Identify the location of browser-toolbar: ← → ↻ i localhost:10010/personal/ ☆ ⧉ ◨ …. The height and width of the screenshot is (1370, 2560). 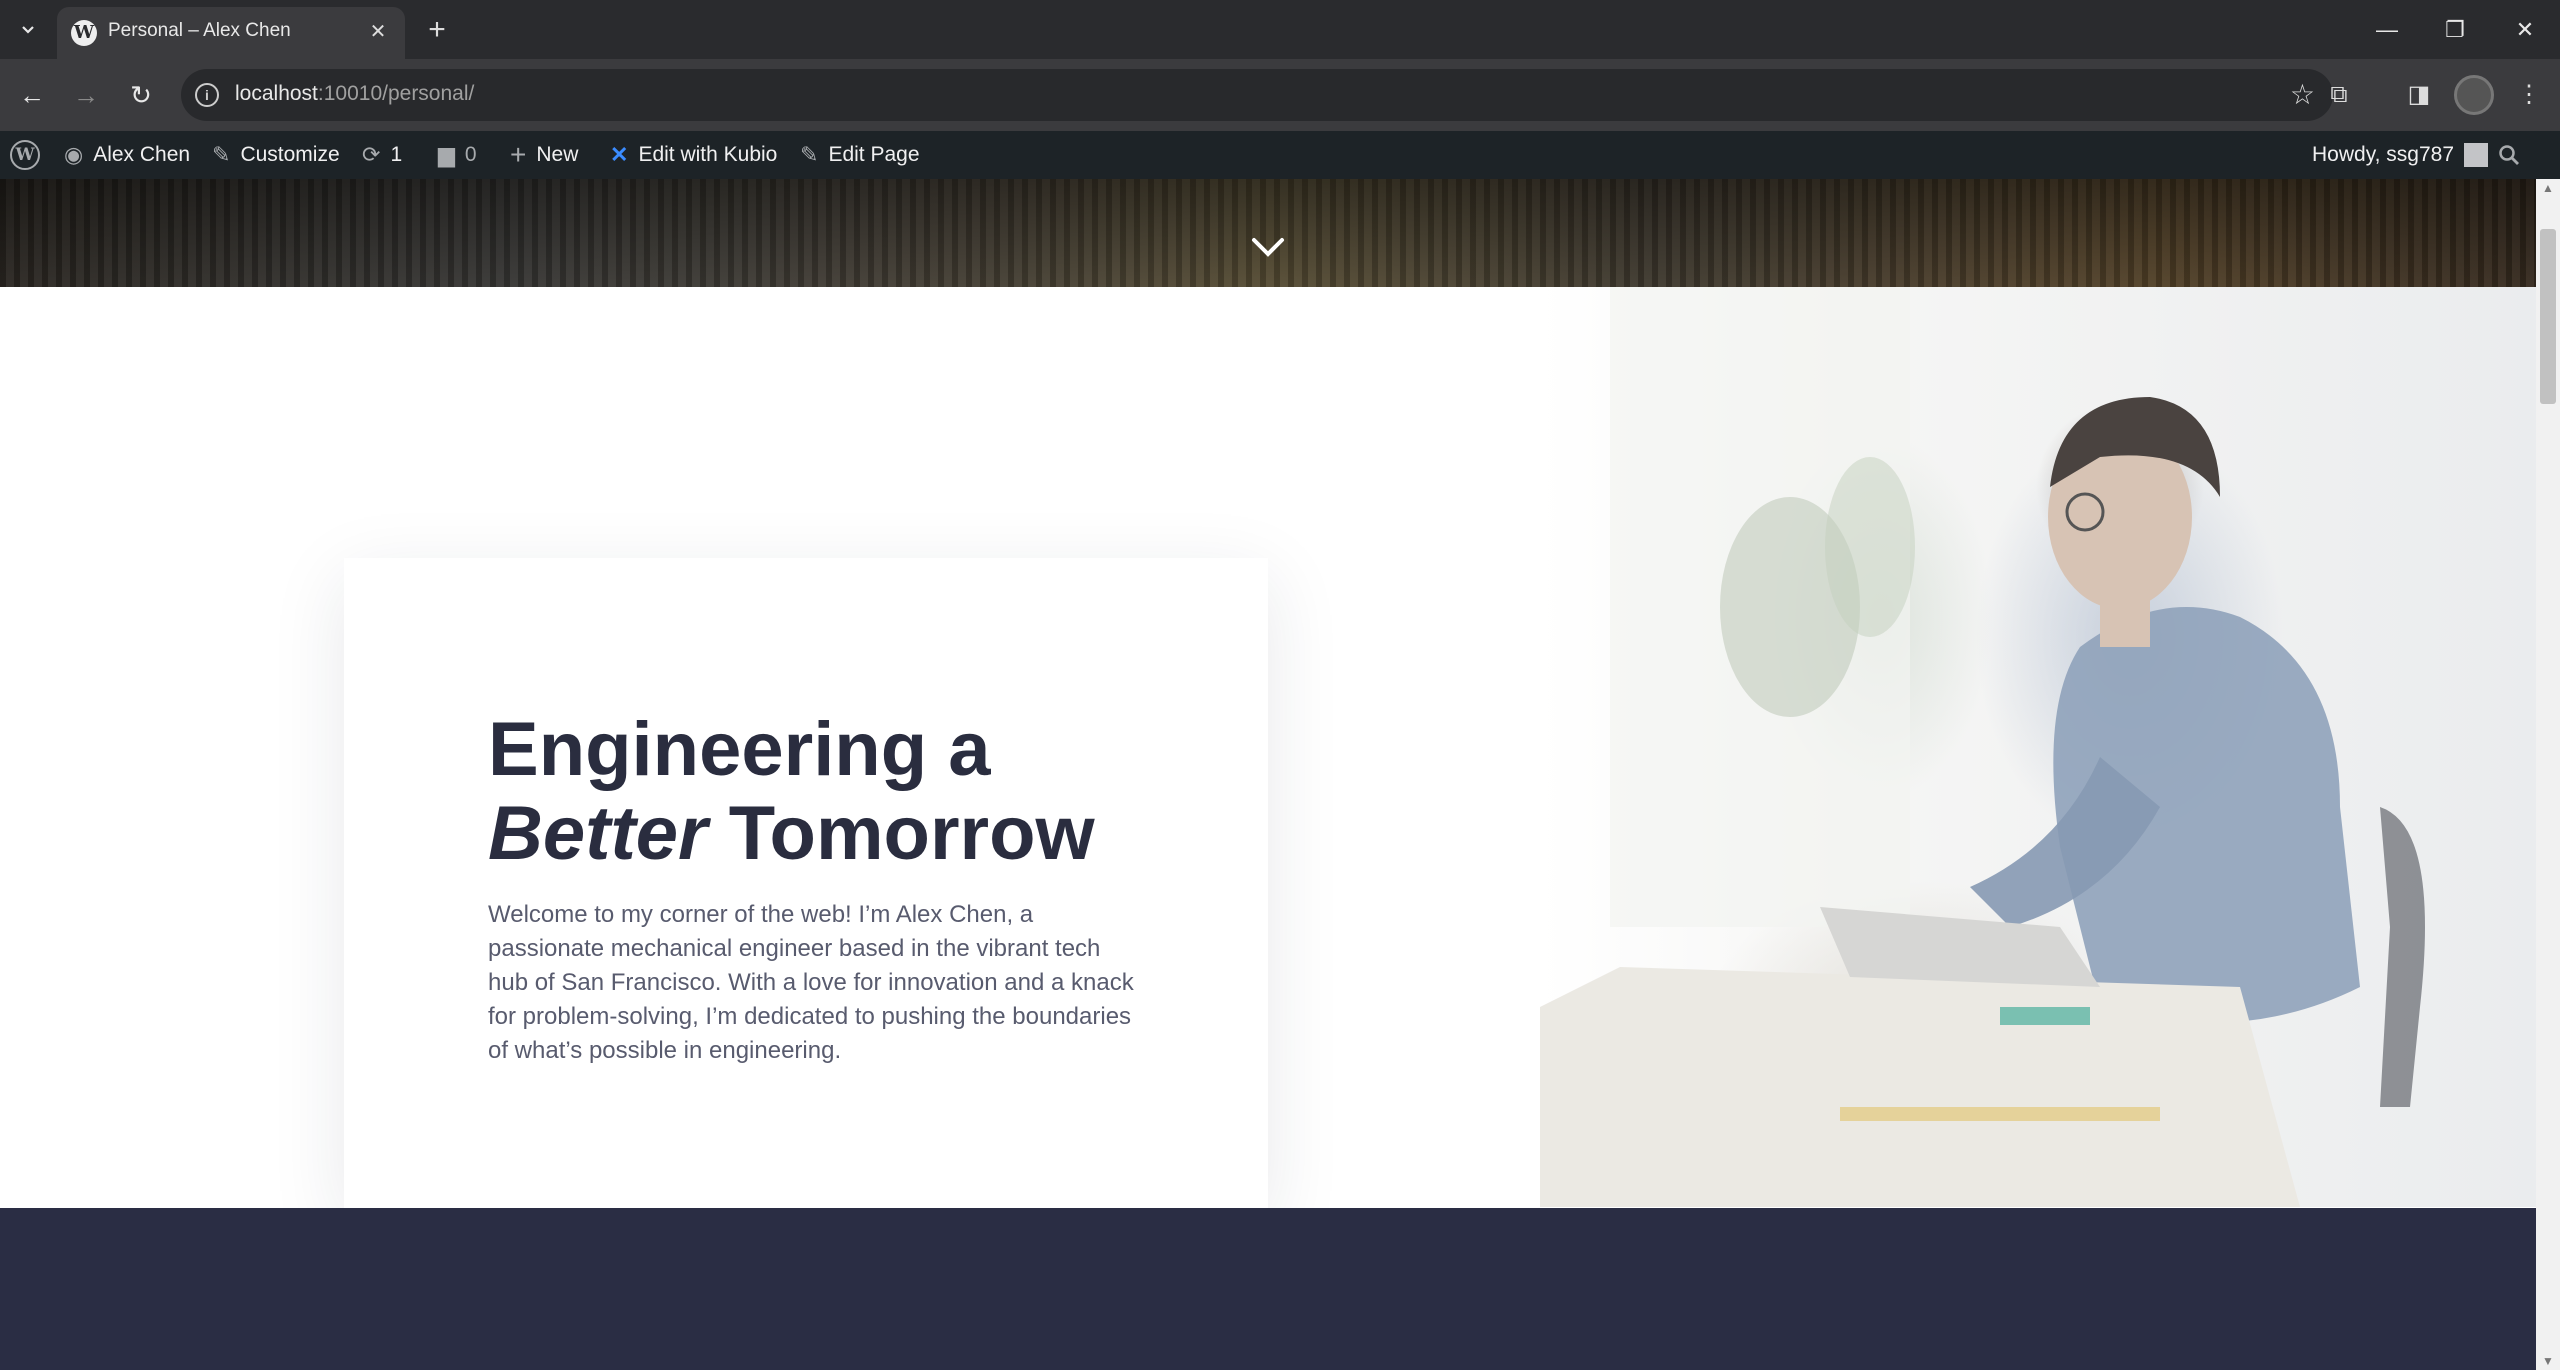
(1280, 95).